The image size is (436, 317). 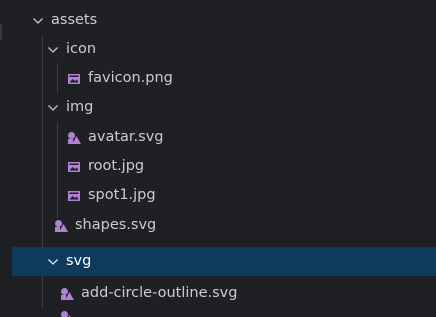 I want to click on folder-row-assets: assets, so click(x=224, y=20).